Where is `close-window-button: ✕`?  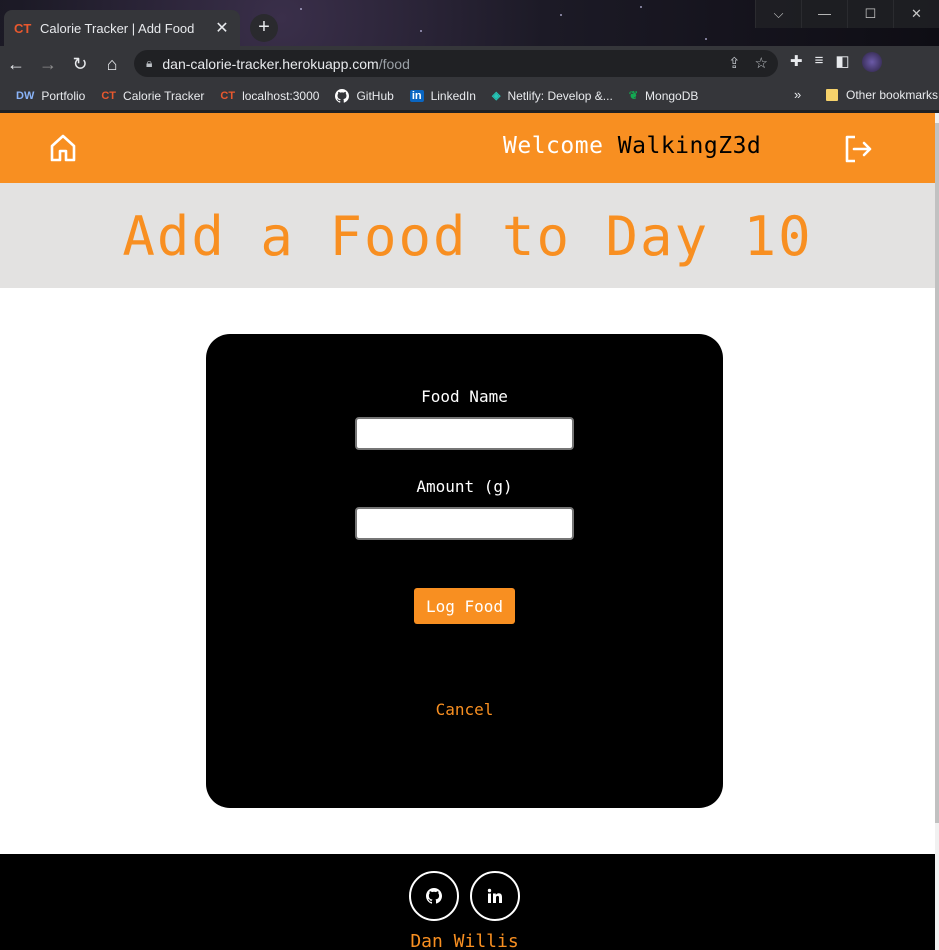
close-window-button: ✕ is located at coordinates (916, 14).